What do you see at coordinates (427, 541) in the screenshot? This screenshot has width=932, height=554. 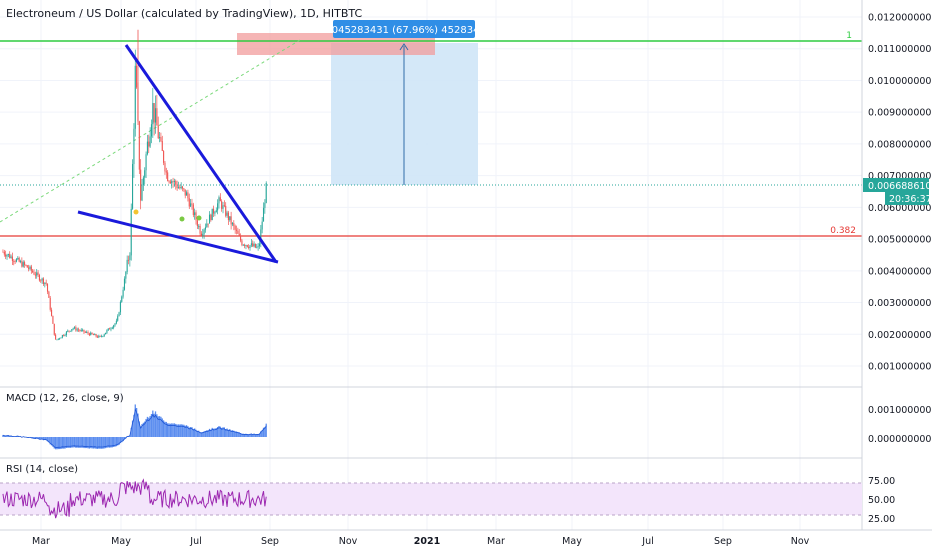 I see `time-tick-label: 2021` at bounding box center [427, 541].